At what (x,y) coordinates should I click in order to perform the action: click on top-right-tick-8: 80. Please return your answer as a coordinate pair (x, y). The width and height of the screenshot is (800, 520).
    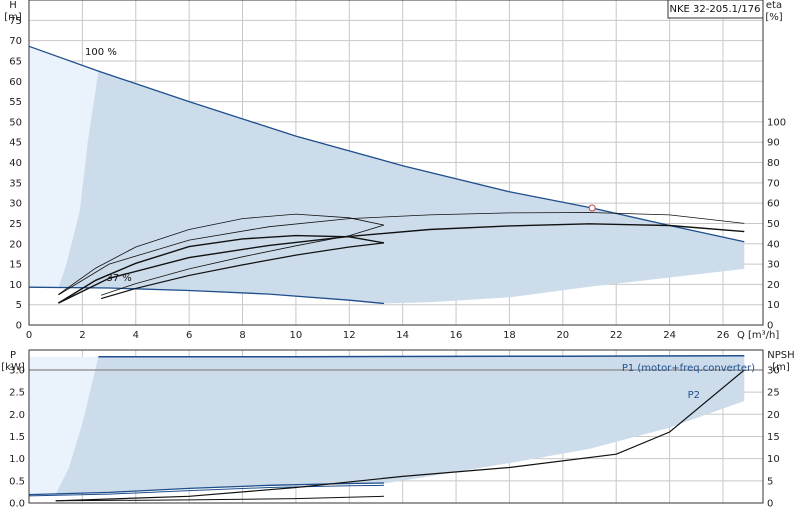
    Looking at the image, I should click on (773, 163).